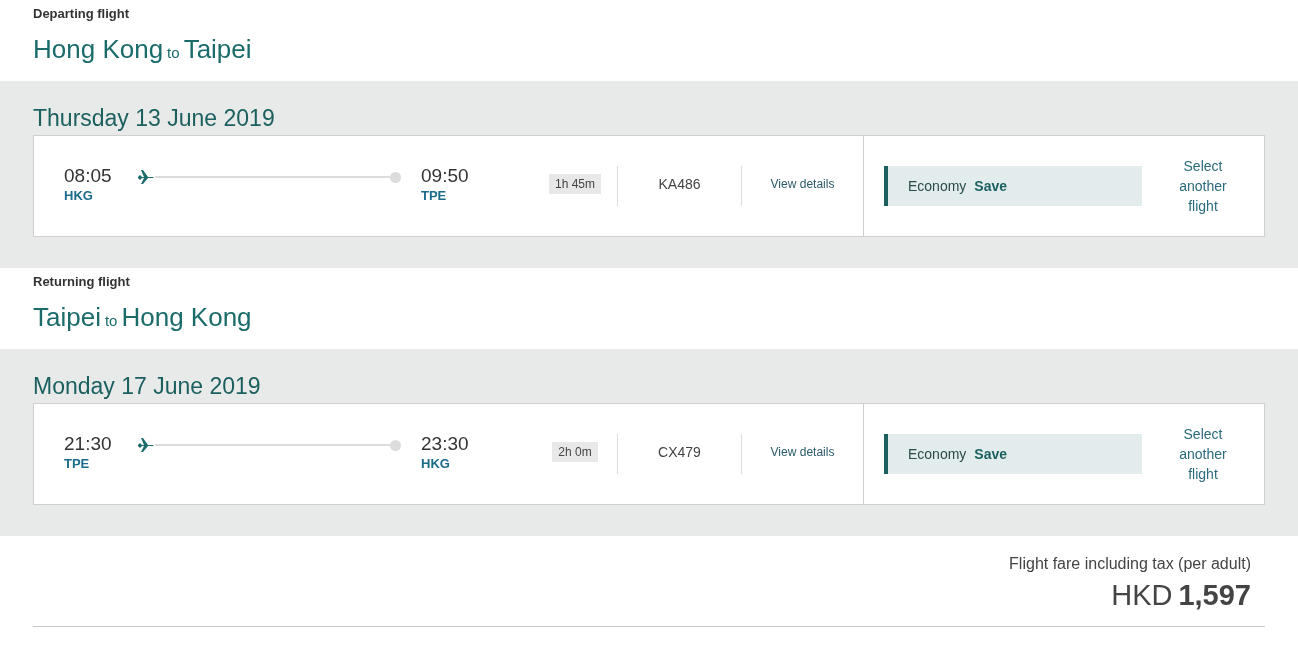 The height and width of the screenshot is (645, 1298). Describe the element at coordinates (445, 176) in the screenshot. I see `arrival-time: 09:50` at that location.